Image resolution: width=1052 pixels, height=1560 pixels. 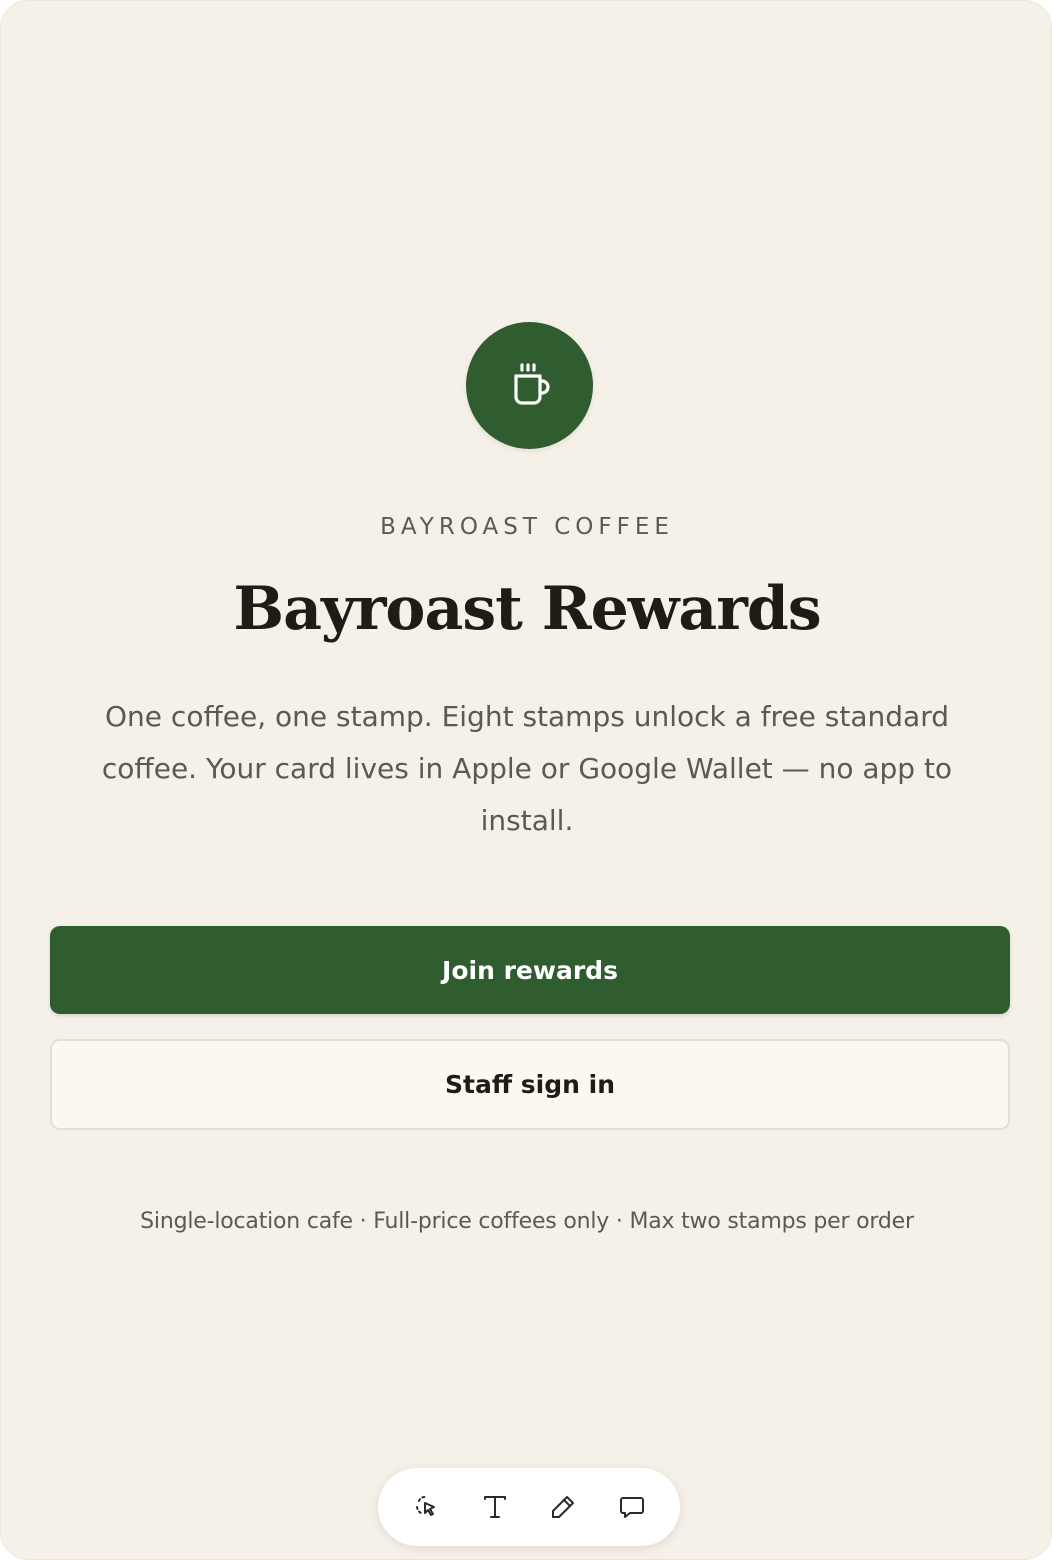 What do you see at coordinates (529, 1507) in the screenshot?
I see `annotation-toolbar` at bounding box center [529, 1507].